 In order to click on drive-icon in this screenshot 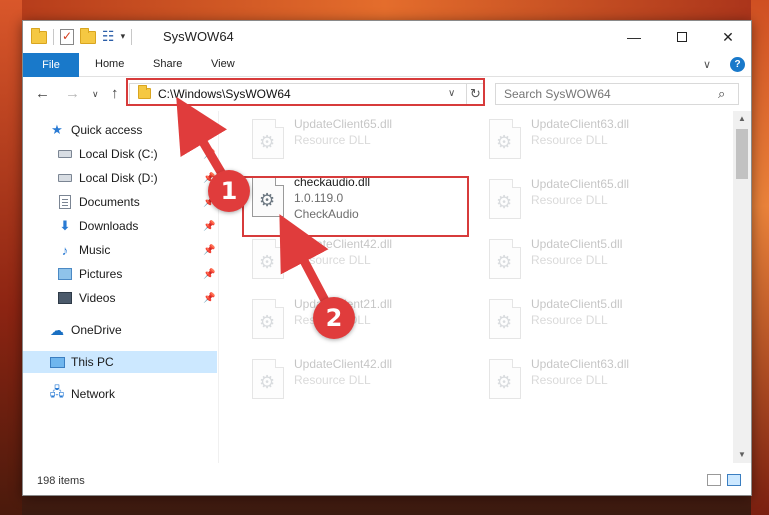, I will do `click(65, 154)`.